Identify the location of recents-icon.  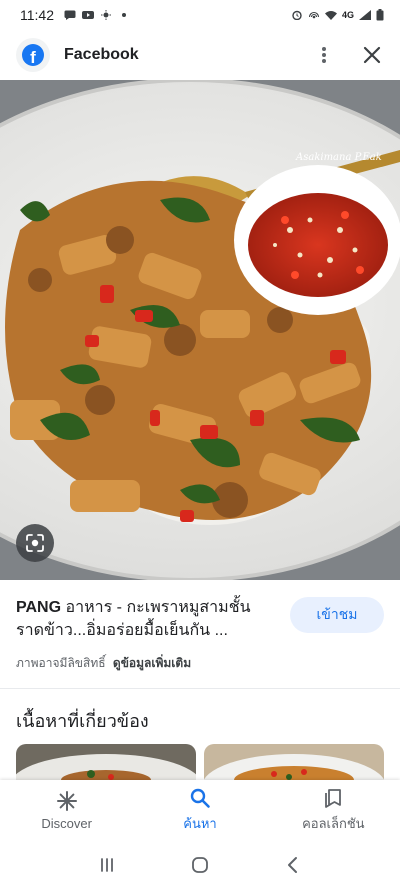
(107, 865).